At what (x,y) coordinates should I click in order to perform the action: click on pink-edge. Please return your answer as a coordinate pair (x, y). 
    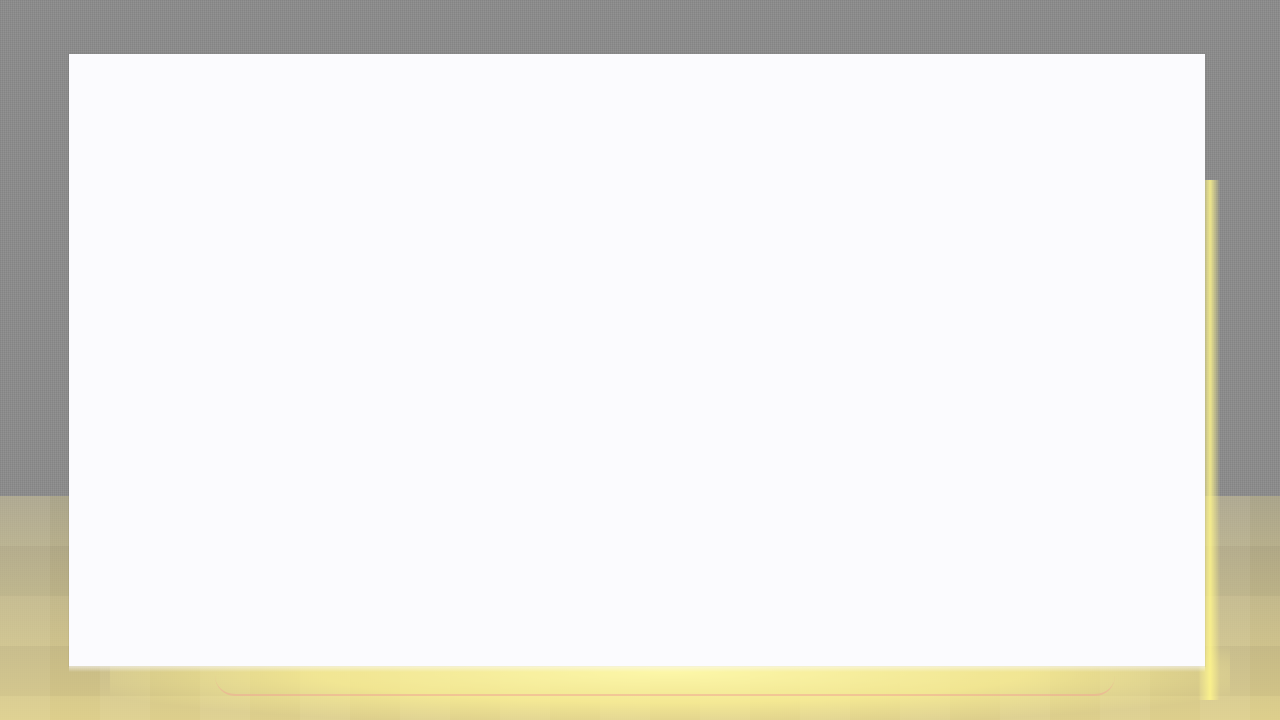
    Looking at the image, I should click on (665, 686).